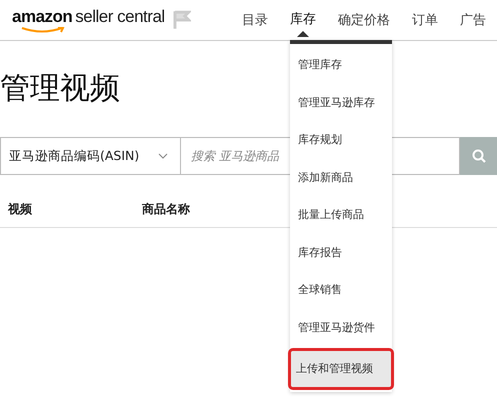 The width and height of the screenshot is (497, 410). Describe the element at coordinates (341, 65) in the screenshot. I see `menu-item: 管理库存` at that location.